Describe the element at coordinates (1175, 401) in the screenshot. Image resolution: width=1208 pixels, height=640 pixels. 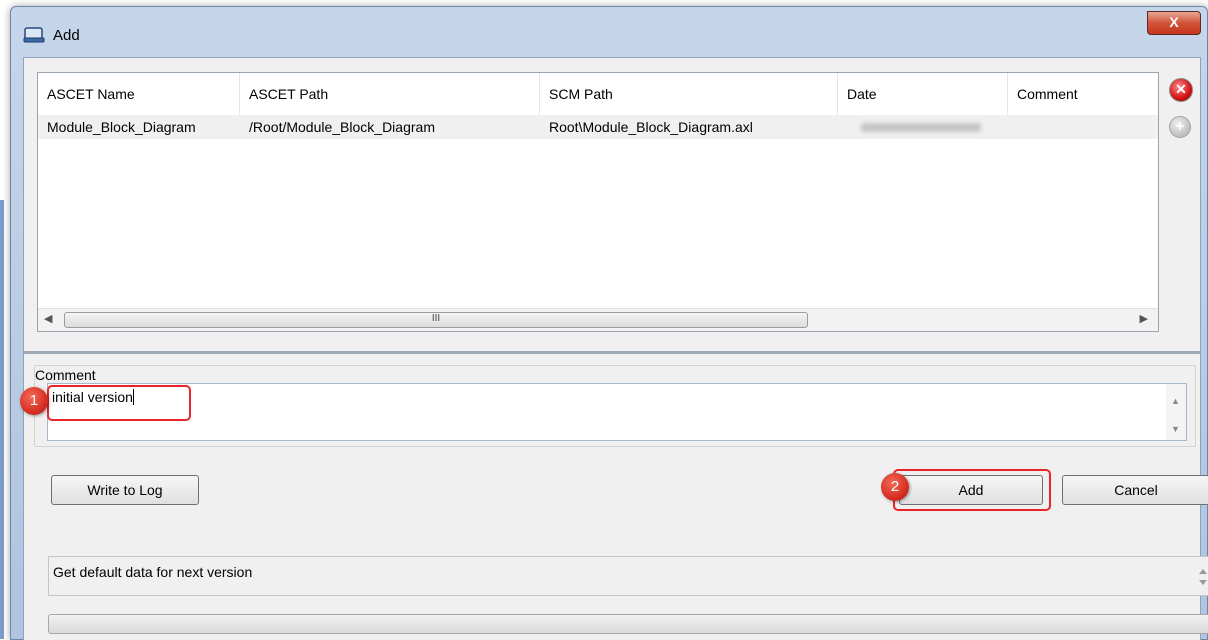
I see `scroll-up-icon: ▲` at that location.